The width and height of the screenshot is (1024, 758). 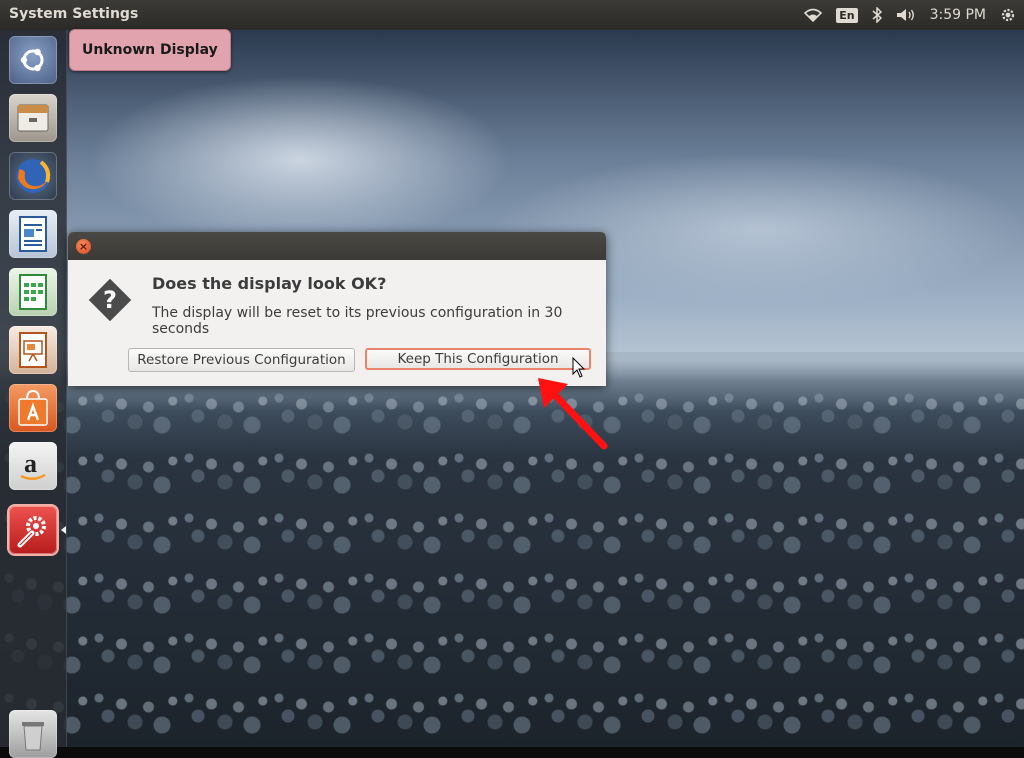 I want to click on launcher-amazon: a, so click(x=33, y=466).